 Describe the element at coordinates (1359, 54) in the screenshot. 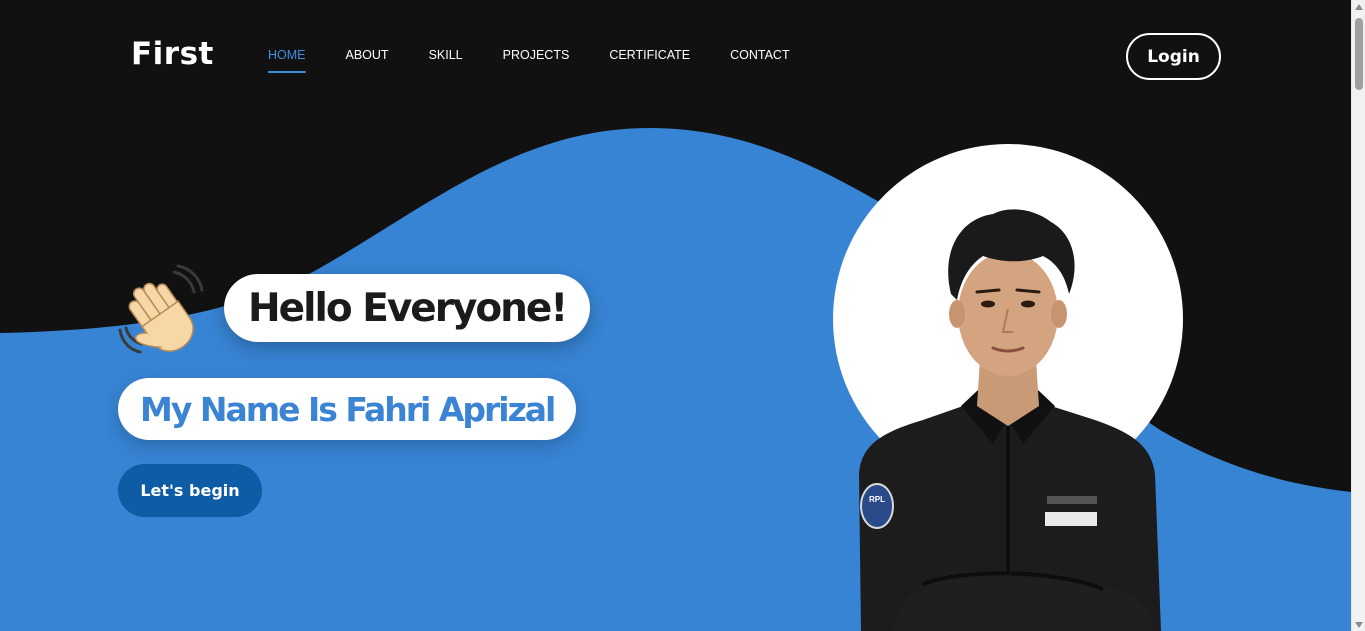

I see `scrollbar-thumb` at that location.